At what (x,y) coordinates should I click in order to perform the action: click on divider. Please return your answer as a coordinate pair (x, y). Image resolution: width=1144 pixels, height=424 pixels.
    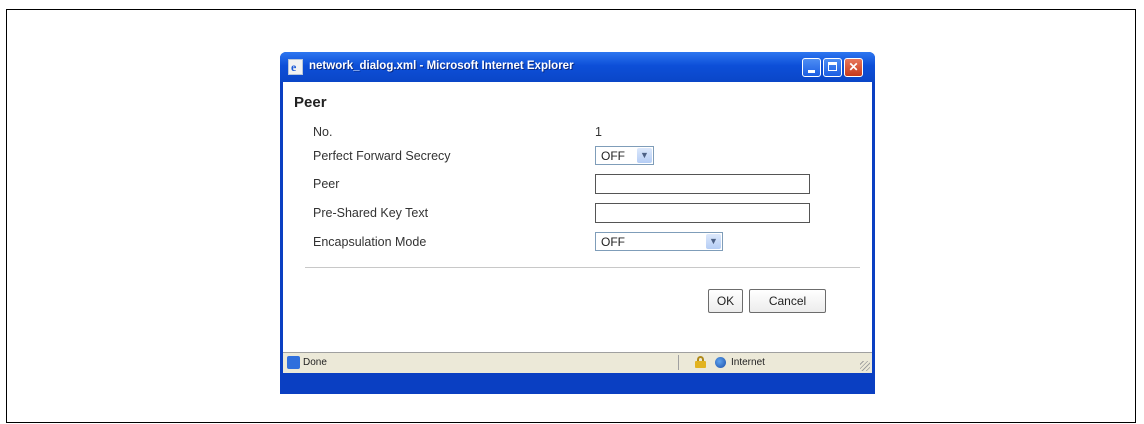
    Looking at the image, I should click on (582, 267).